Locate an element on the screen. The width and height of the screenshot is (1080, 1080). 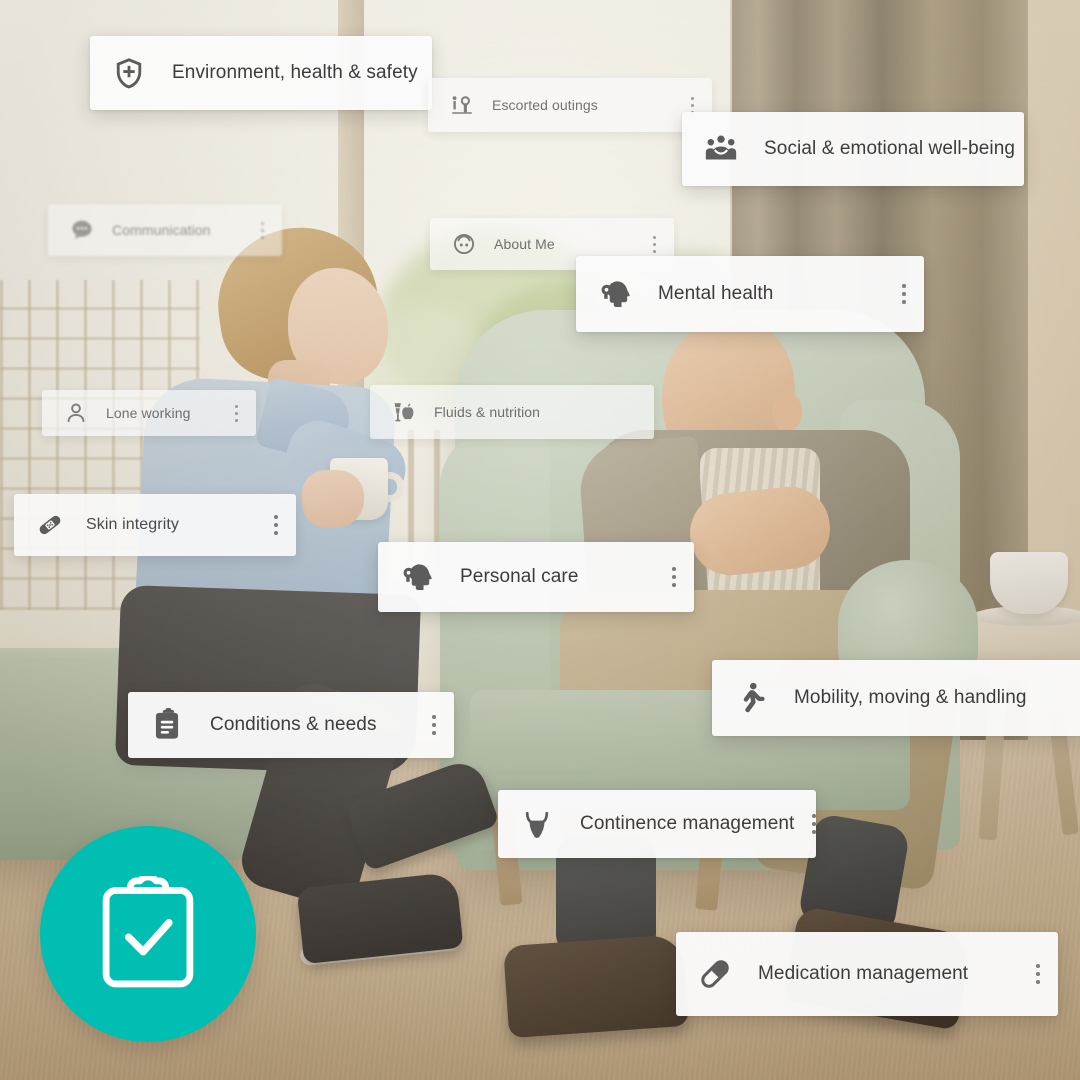
category-card-fluids-nutrition: Fluids & nutrition is located at coordinates (512, 412).